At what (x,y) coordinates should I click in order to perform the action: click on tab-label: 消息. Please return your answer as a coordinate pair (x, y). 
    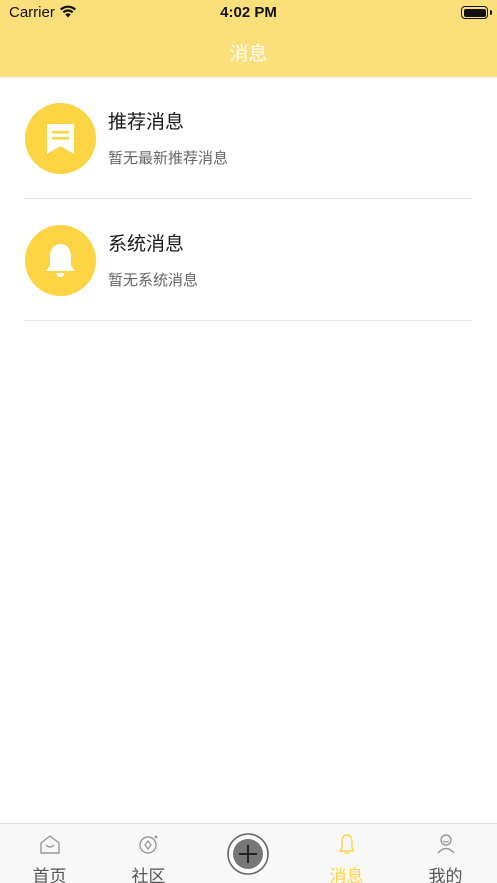
    Looking at the image, I should click on (346, 875).